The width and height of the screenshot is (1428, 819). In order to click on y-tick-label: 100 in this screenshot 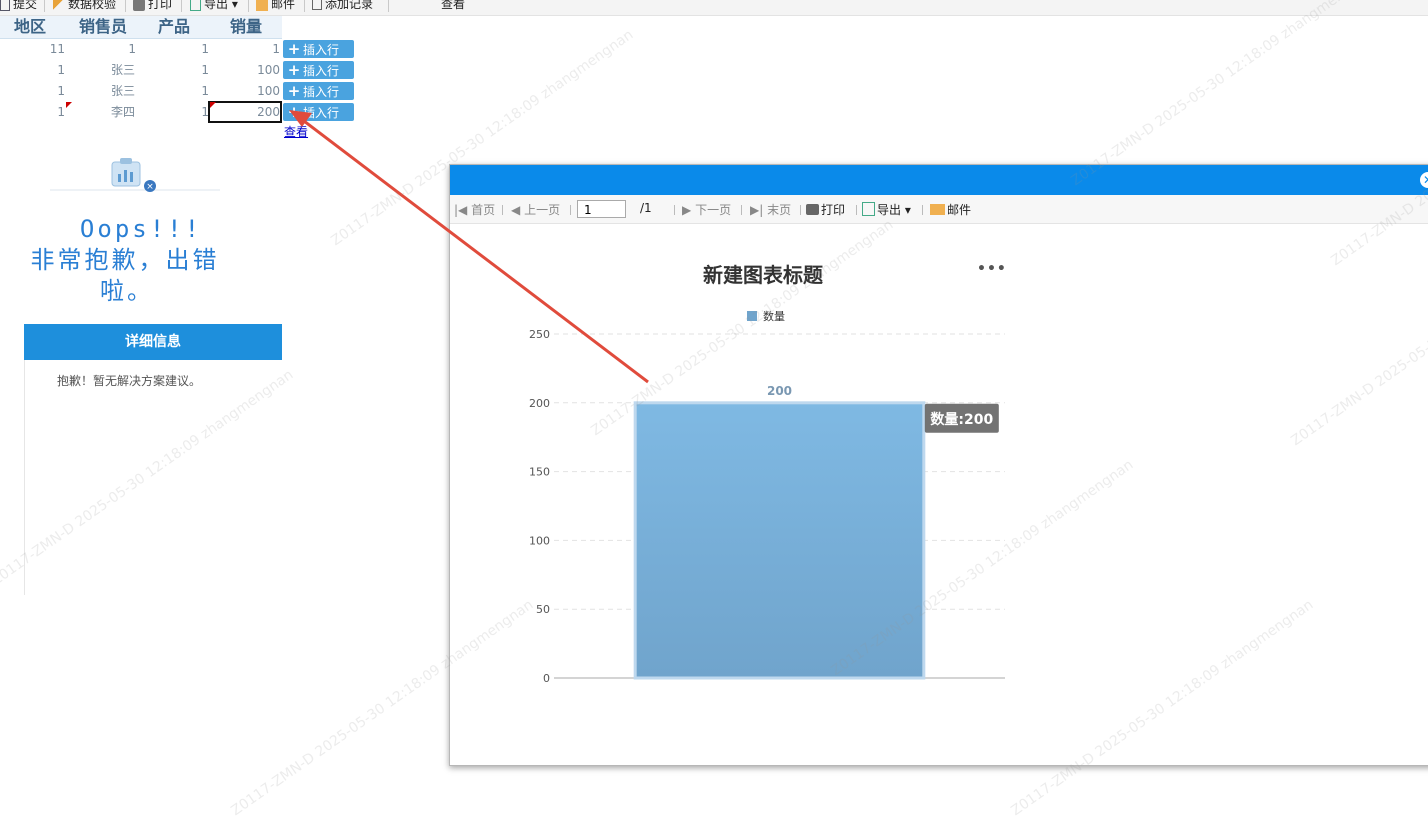, I will do `click(539, 540)`.